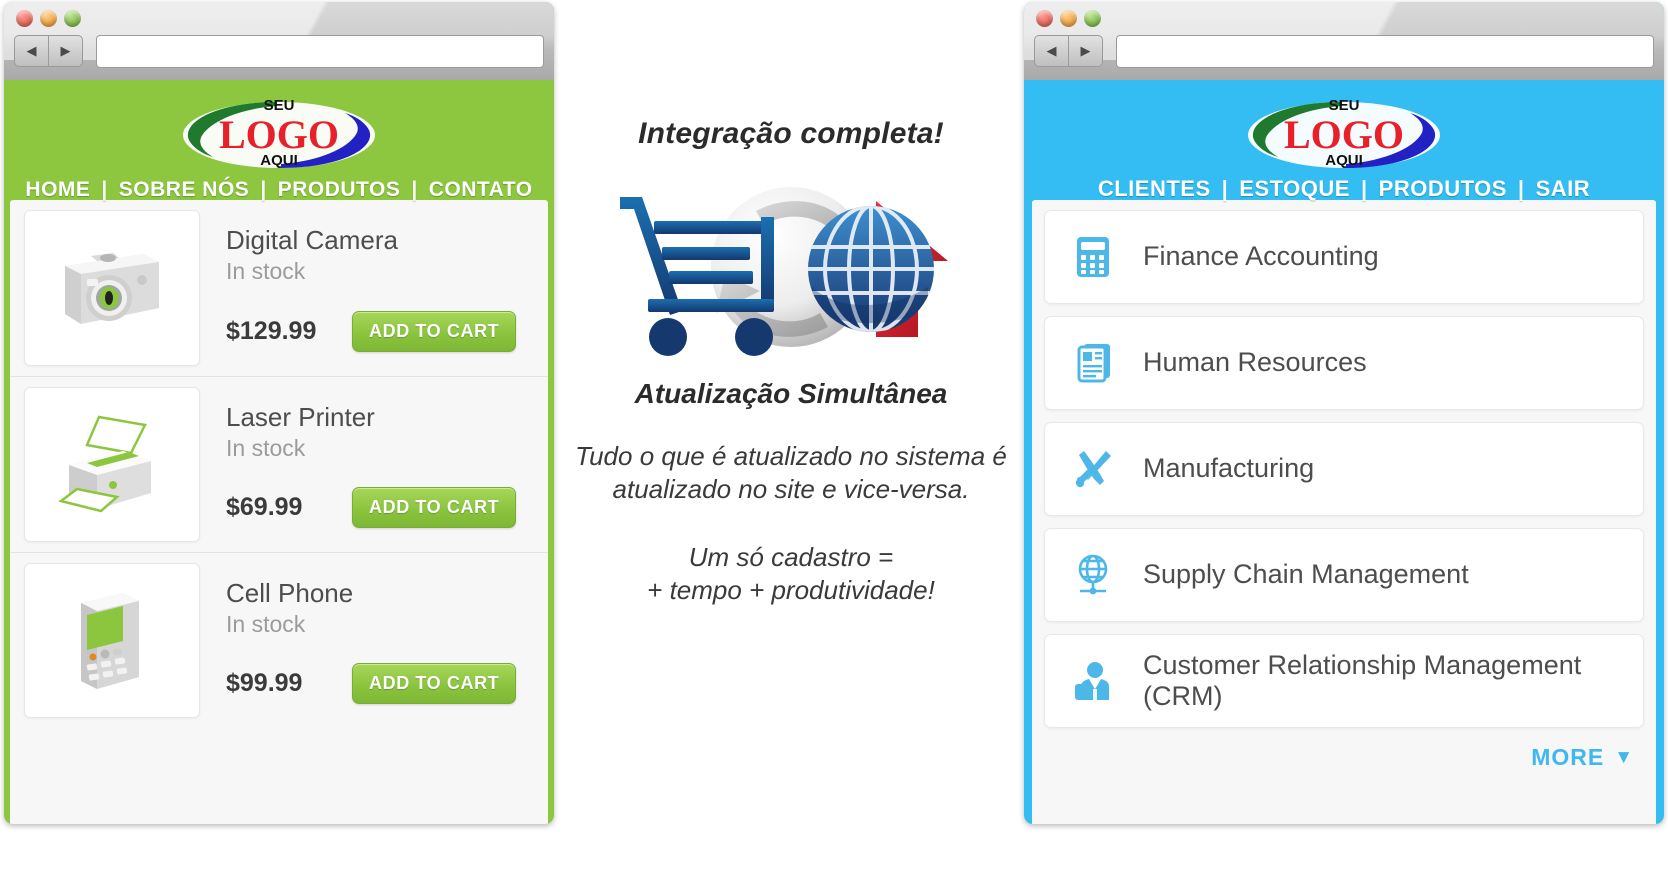 The height and width of the screenshot is (876, 1668). Describe the element at coordinates (1154, 189) in the screenshot. I see `nav-link-clientes: CLIENTES` at that location.